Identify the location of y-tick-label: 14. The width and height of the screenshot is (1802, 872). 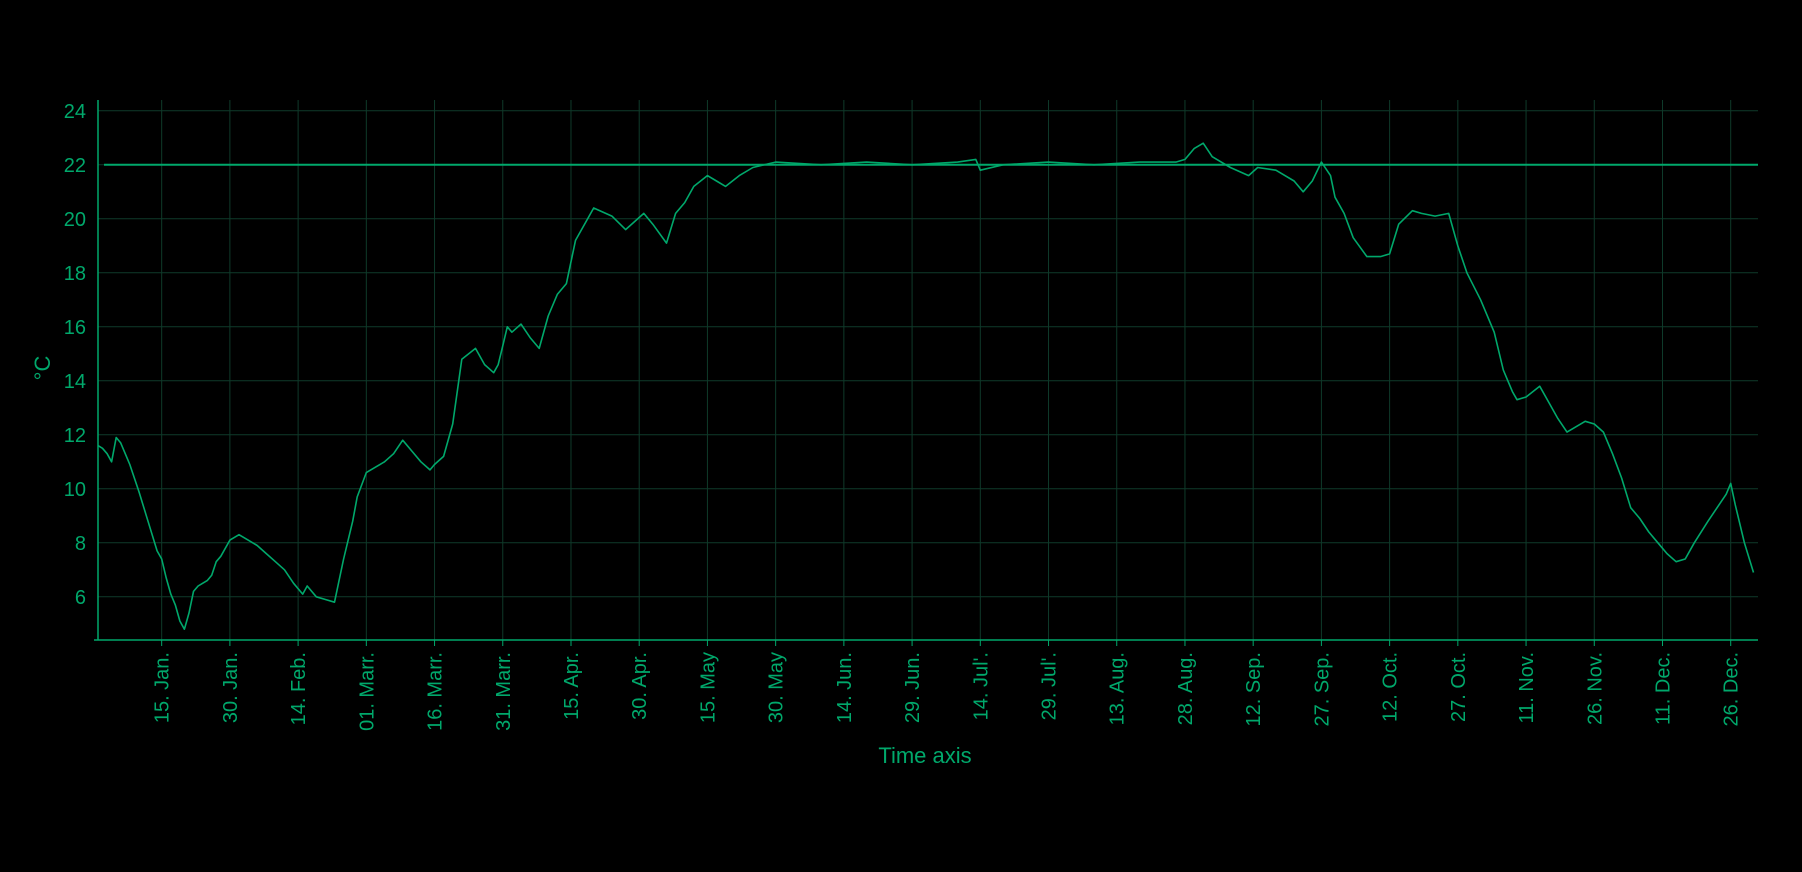
(75, 382).